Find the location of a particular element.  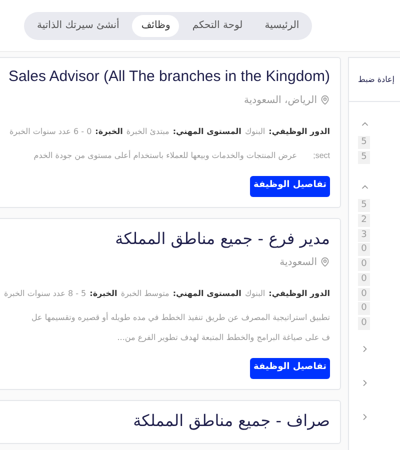

job-location: السعودية is located at coordinates (298, 263).